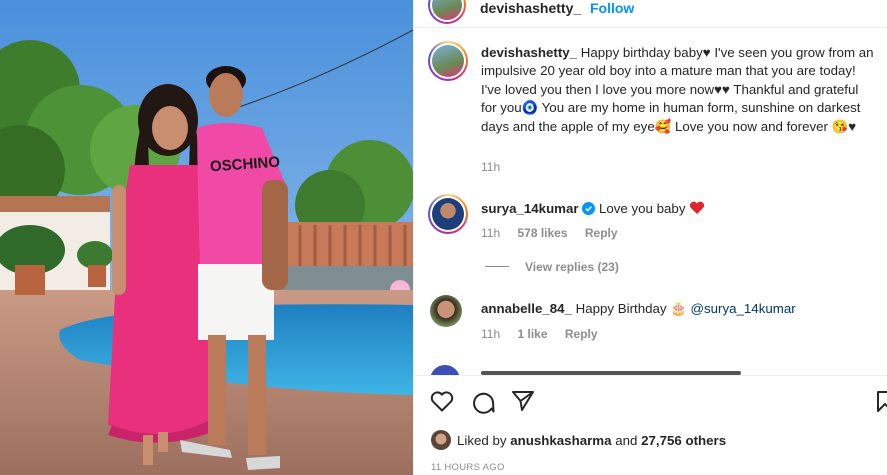 The image size is (887, 475). I want to click on likes-summary: Liked by anushkasharma and 27,756 others, so click(578, 440).